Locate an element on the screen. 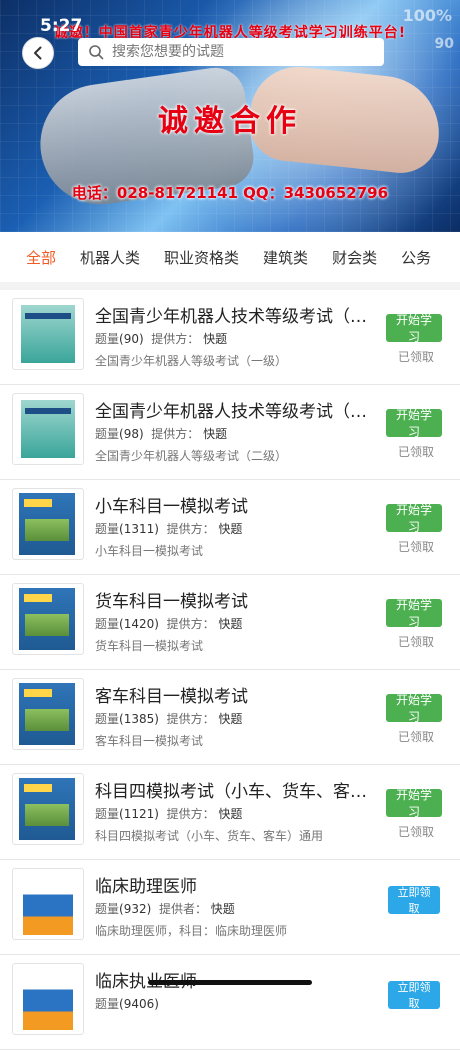  search-icon is located at coordinates (96, 52).